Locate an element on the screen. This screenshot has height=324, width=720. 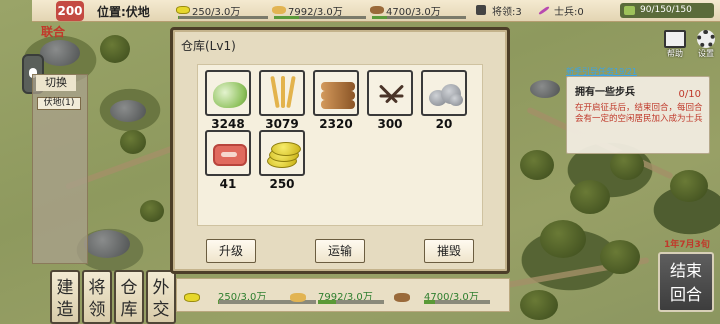
warehouse-button-label: 仓 is located at coordinates (129, 288).